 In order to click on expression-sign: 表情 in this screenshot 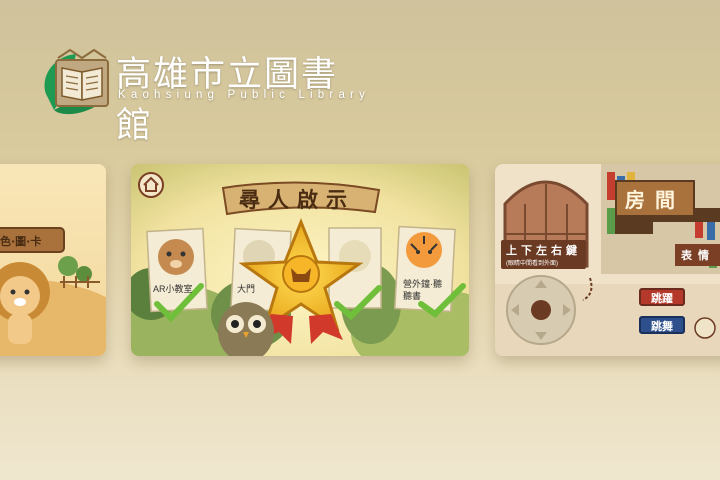, I will do `click(697, 255)`.